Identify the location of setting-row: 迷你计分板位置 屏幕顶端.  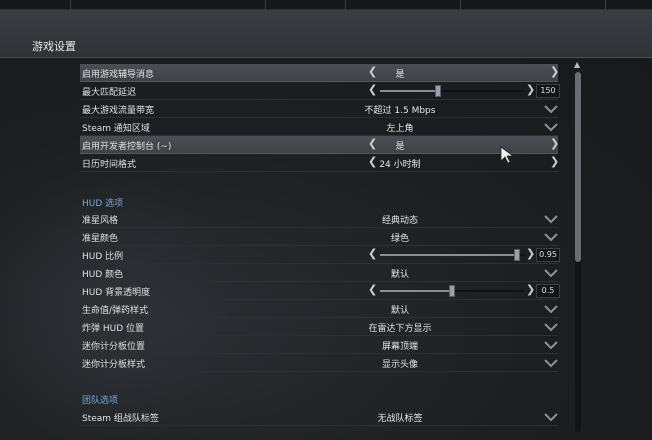
(319, 345).